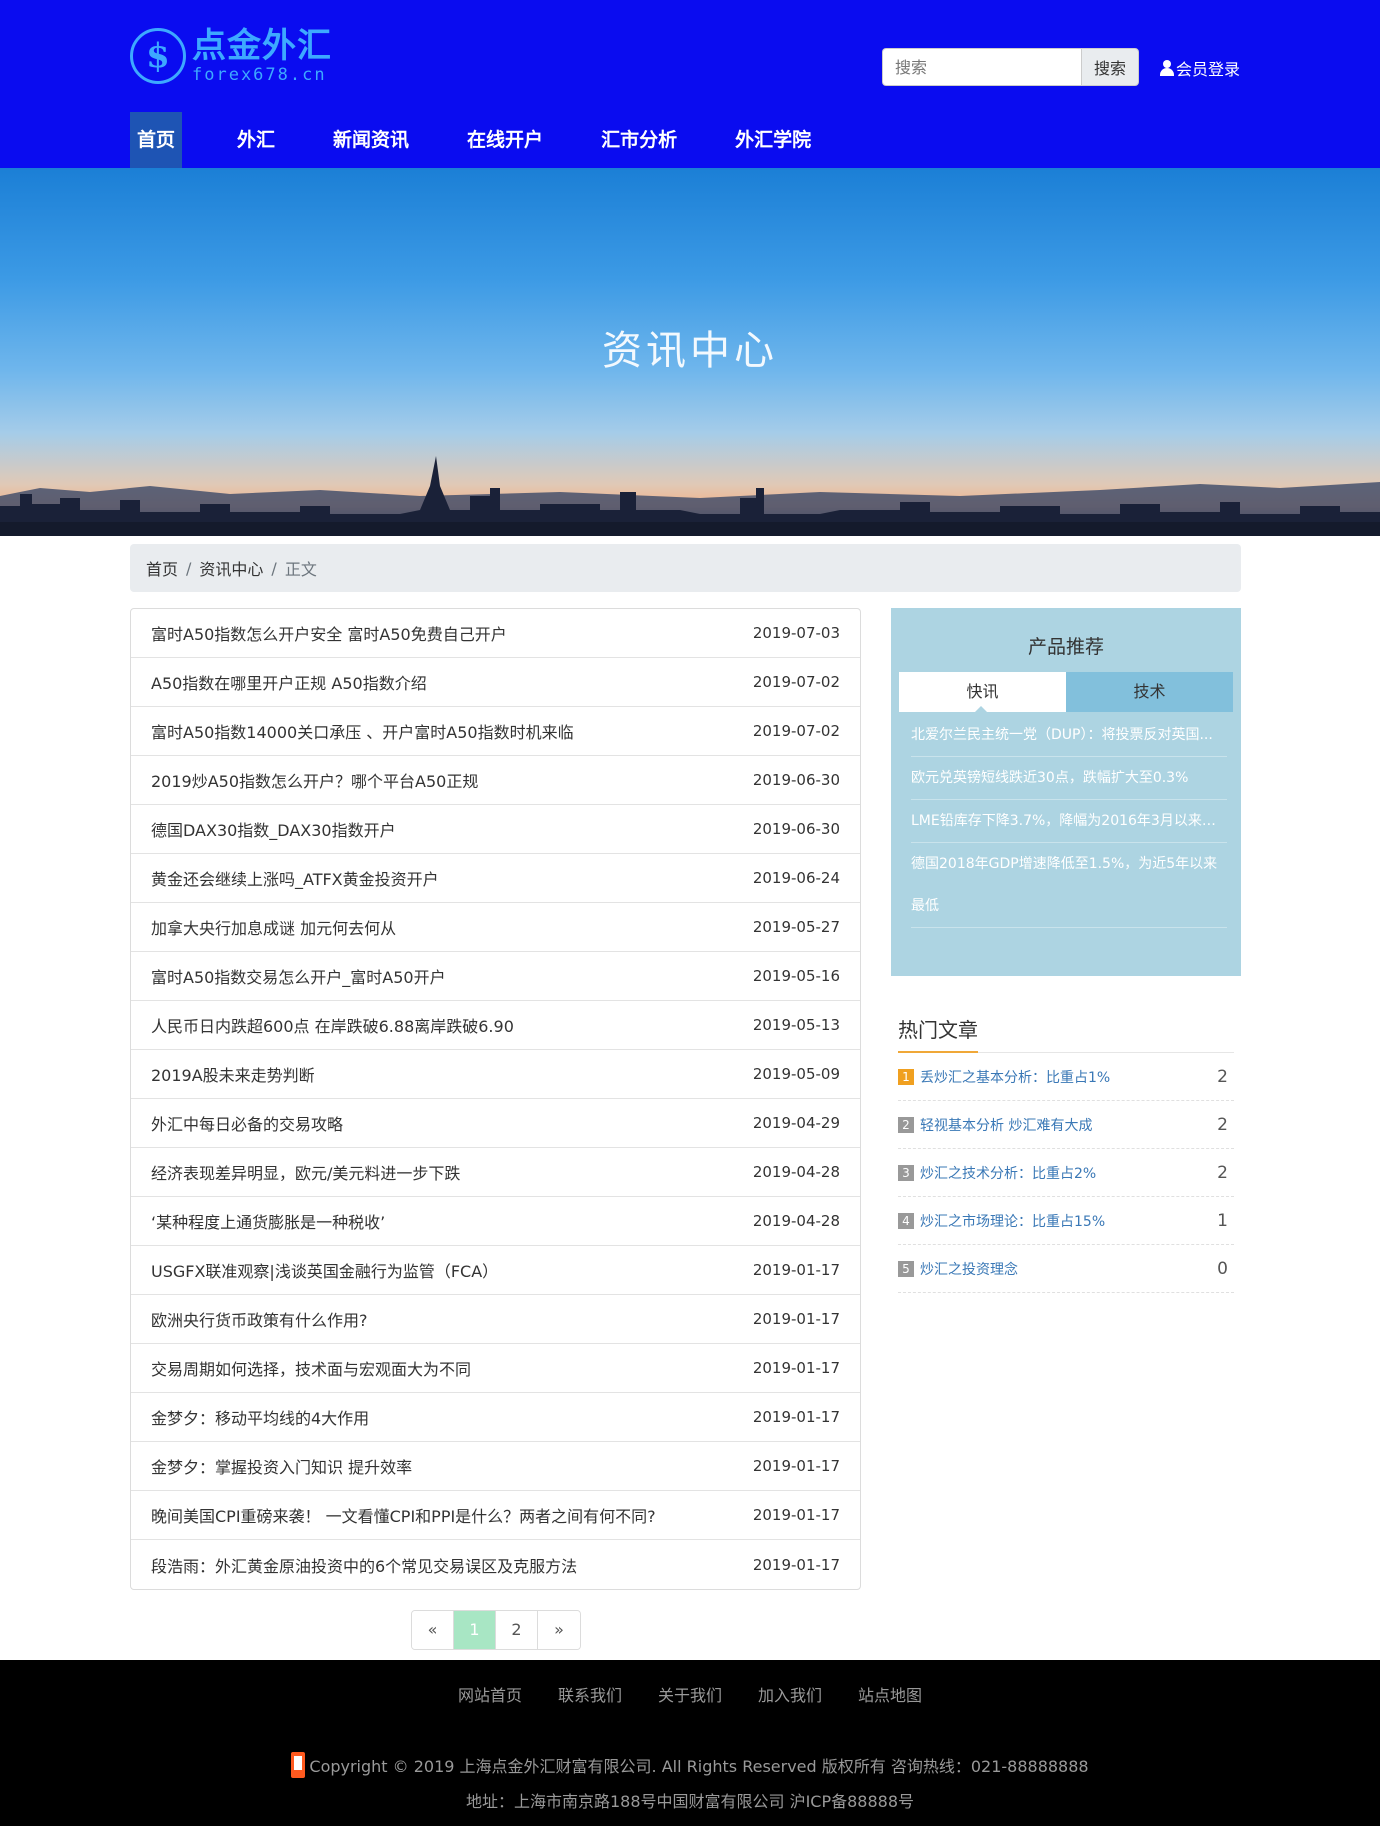 This screenshot has width=1380, height=1826. Describe the element at coordinates (495, 878) in the screenshot. I see `article-row: 黄金还会继续上涨吗_ATFX黄金投资开户 2019-06-24` at that location.